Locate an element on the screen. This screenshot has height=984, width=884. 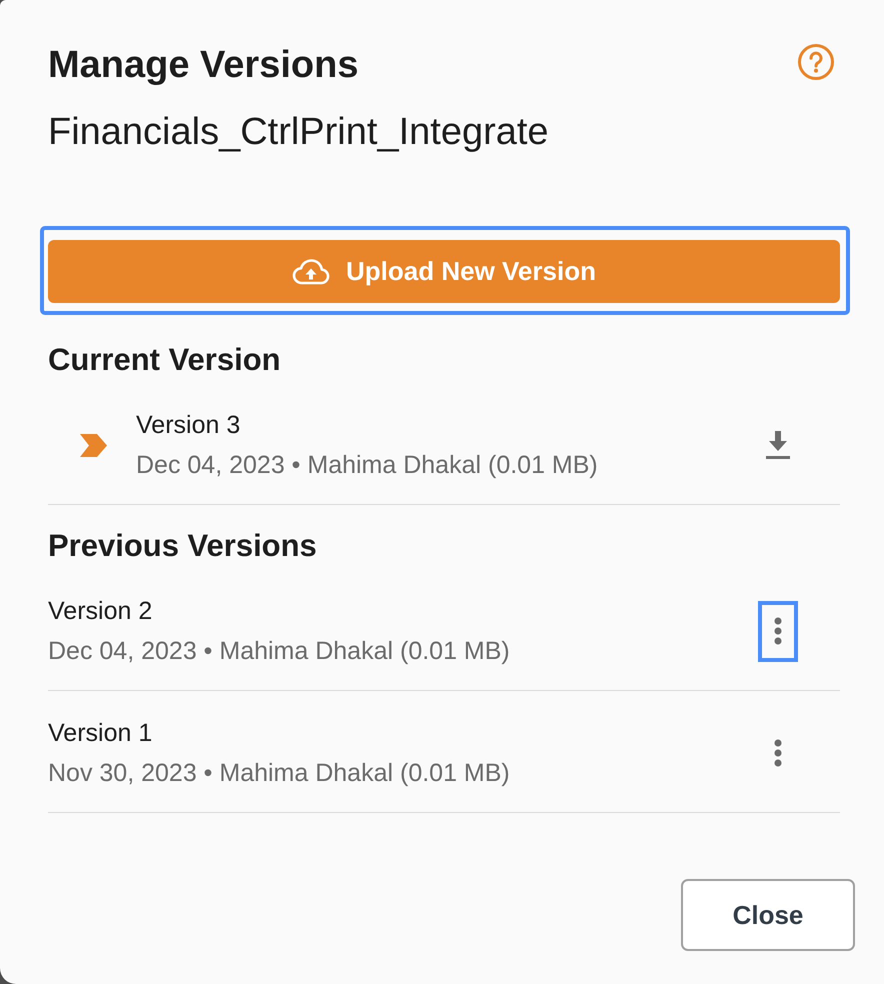
dialog-title: Manage Versions is located at coordinates (203, 65).